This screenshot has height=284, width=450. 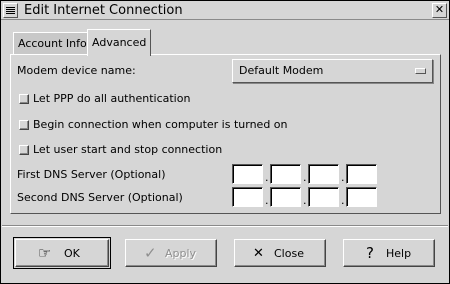 I want to click on modem-device-value: Default Modem, so click(x=281, y=70).